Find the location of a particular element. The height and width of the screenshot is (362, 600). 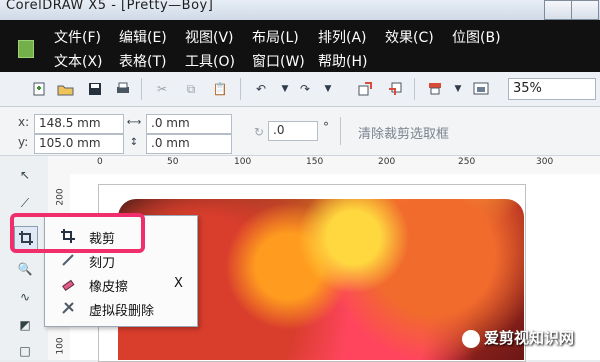

horizontal-ruler: 0 50 100 150 200 250 300 is located at coordinates (324, 165).